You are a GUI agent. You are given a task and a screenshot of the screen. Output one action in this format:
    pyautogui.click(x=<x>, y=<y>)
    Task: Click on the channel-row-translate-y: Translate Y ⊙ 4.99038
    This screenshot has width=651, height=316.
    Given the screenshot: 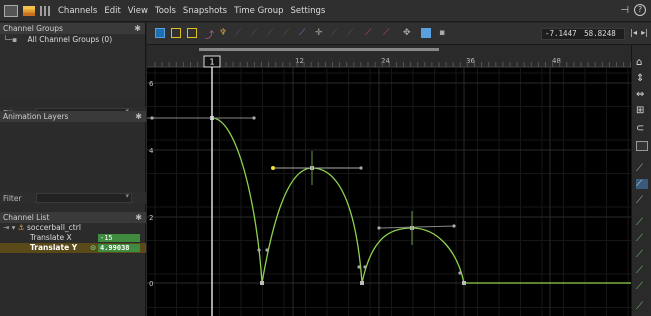 What is the action you would take?
    pyautogui.click(x=73, y=248)
    